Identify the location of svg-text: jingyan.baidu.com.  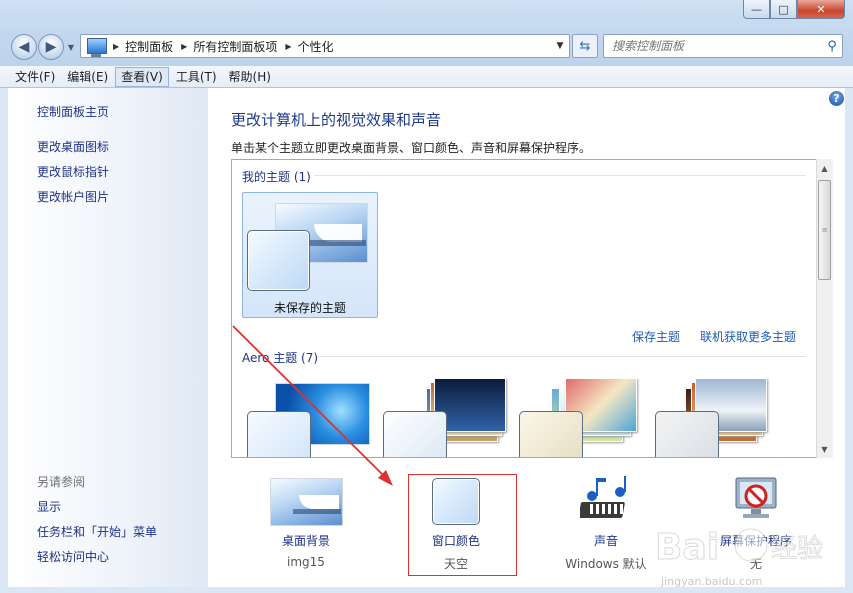
(711, 581).